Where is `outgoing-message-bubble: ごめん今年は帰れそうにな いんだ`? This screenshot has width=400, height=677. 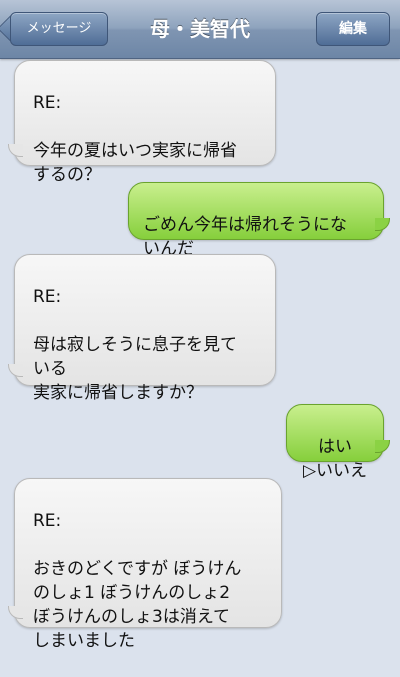 outgoing-message-bubble: ごめん今年は帰れそうにな いんだ is located at coordinates (259, 220).